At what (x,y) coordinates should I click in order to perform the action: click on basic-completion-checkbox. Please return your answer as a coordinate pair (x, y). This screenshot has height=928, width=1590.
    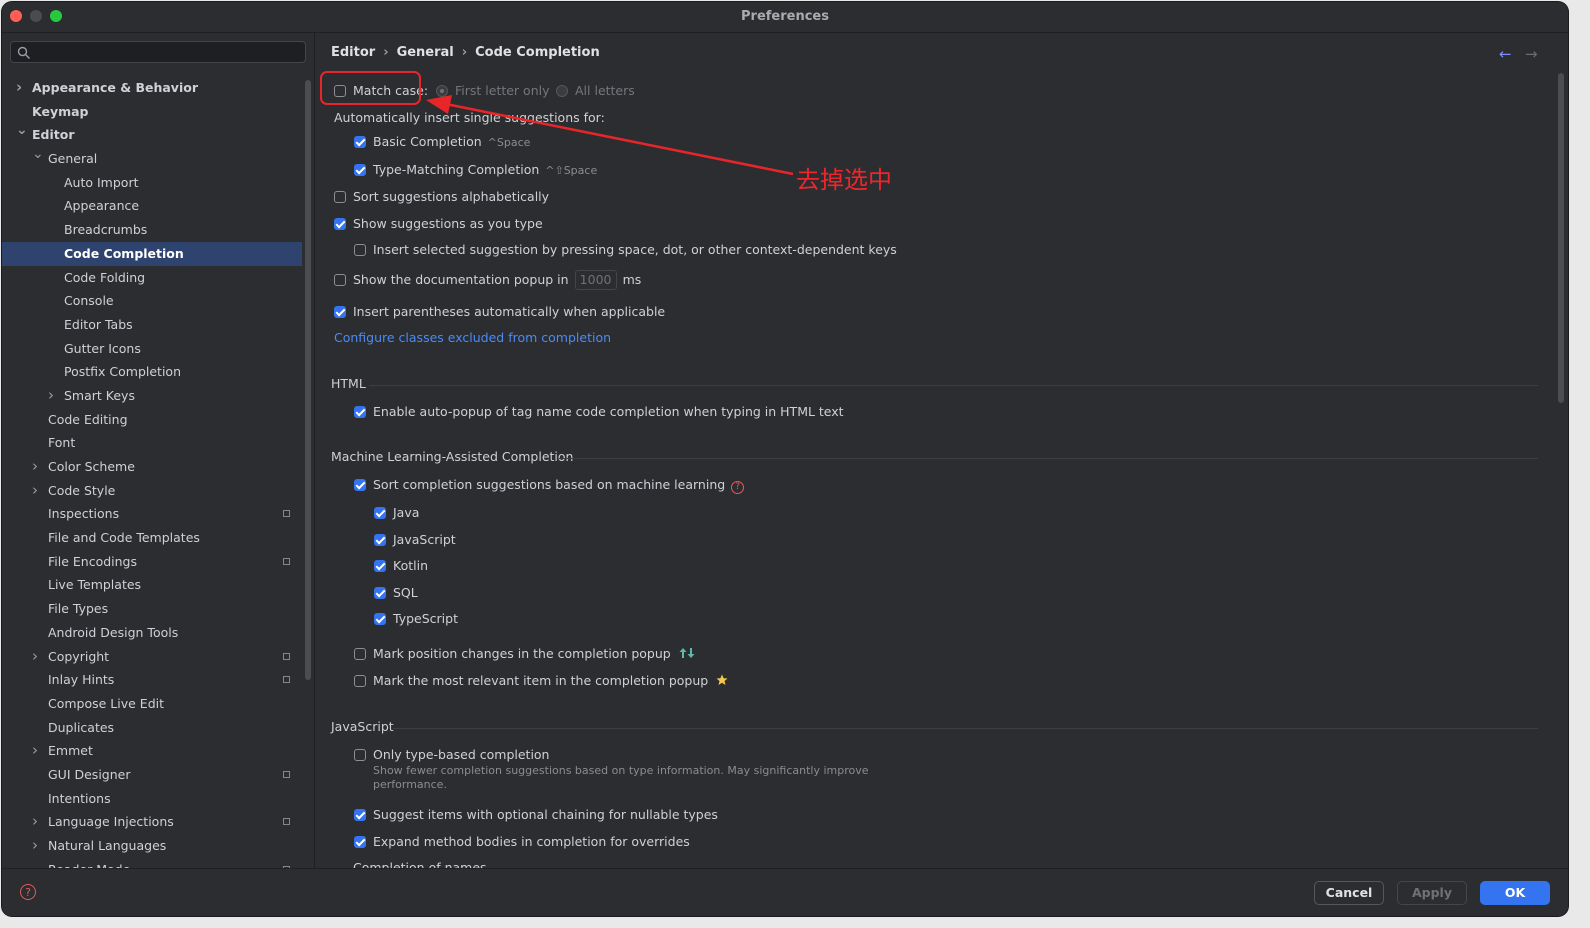
    Looking at the image, I should click on (360, 142).